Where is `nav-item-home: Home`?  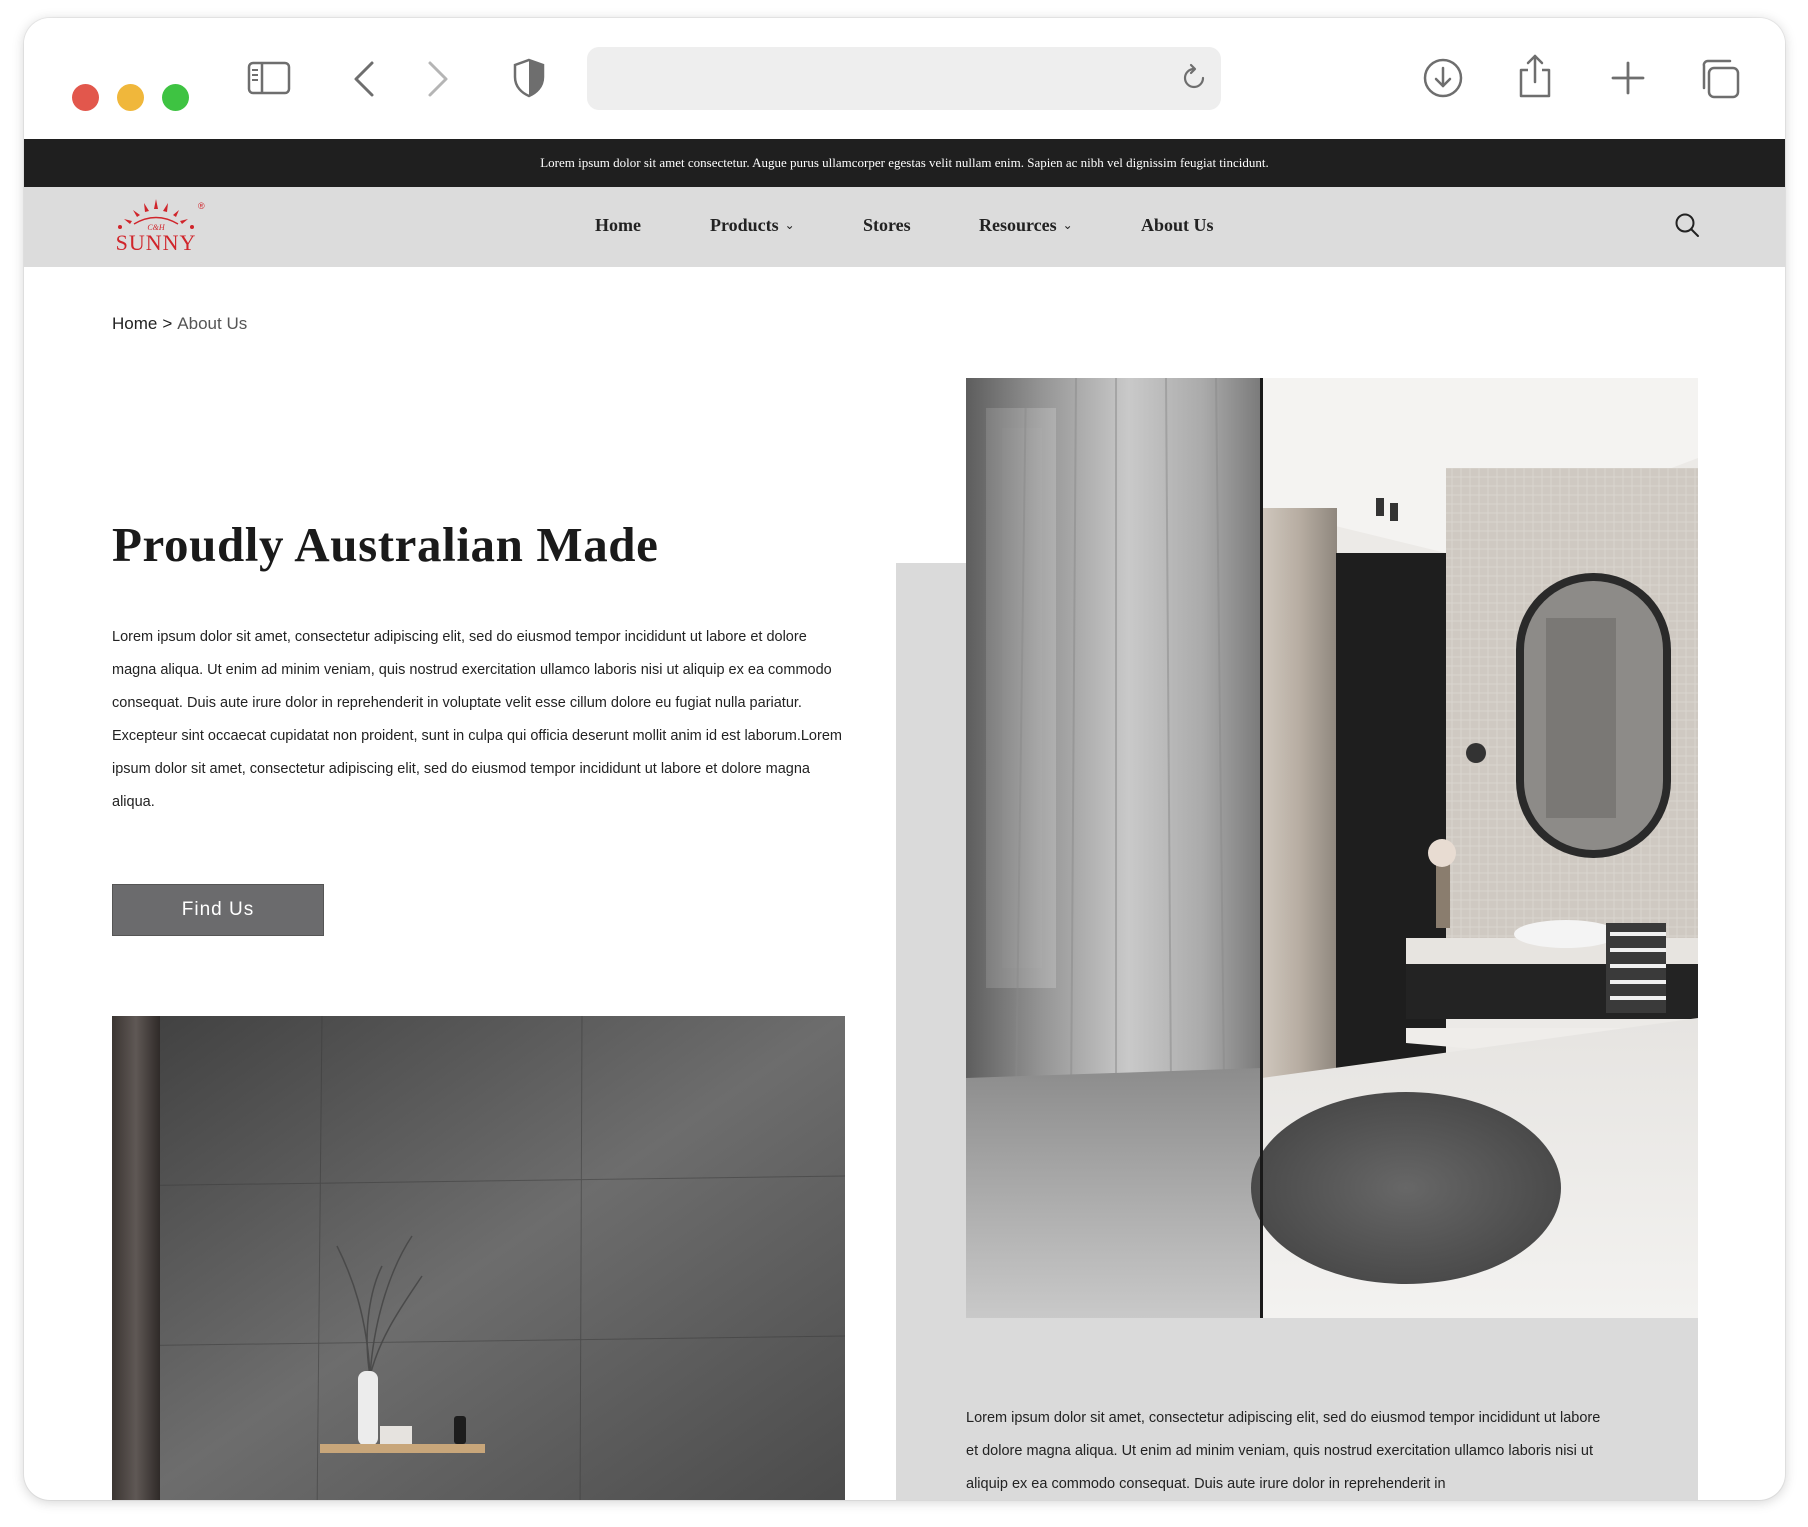 nav-item-home: Home is located at coordinates (618, 225).